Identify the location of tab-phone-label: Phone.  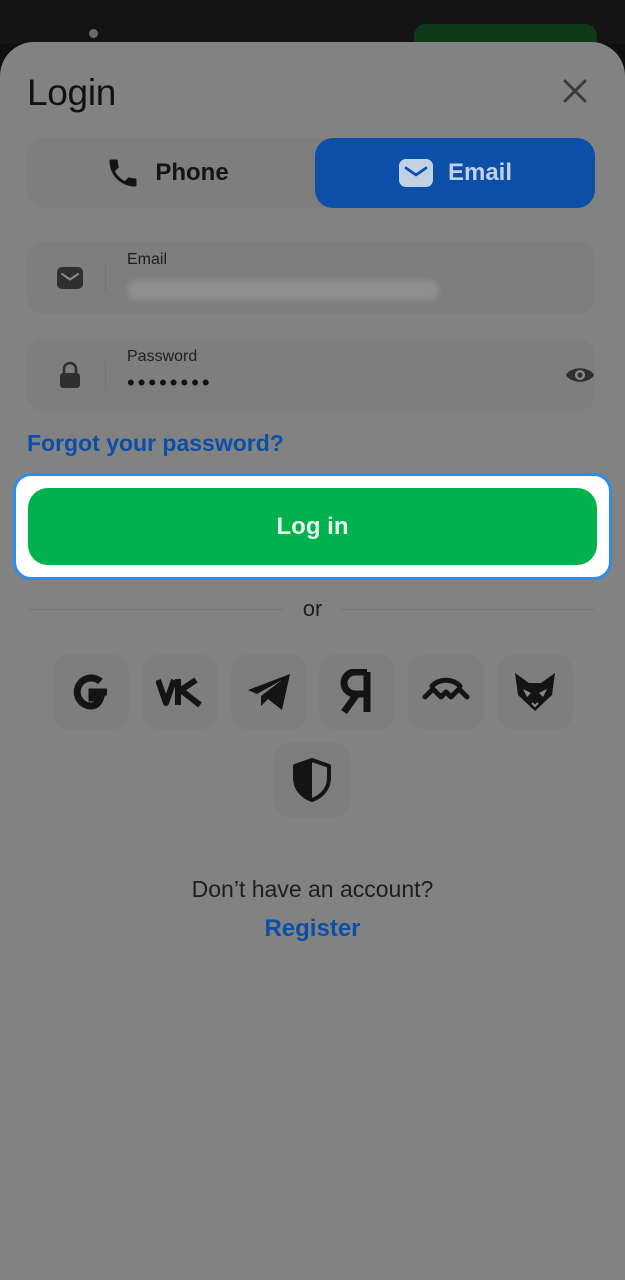
(192, 172).